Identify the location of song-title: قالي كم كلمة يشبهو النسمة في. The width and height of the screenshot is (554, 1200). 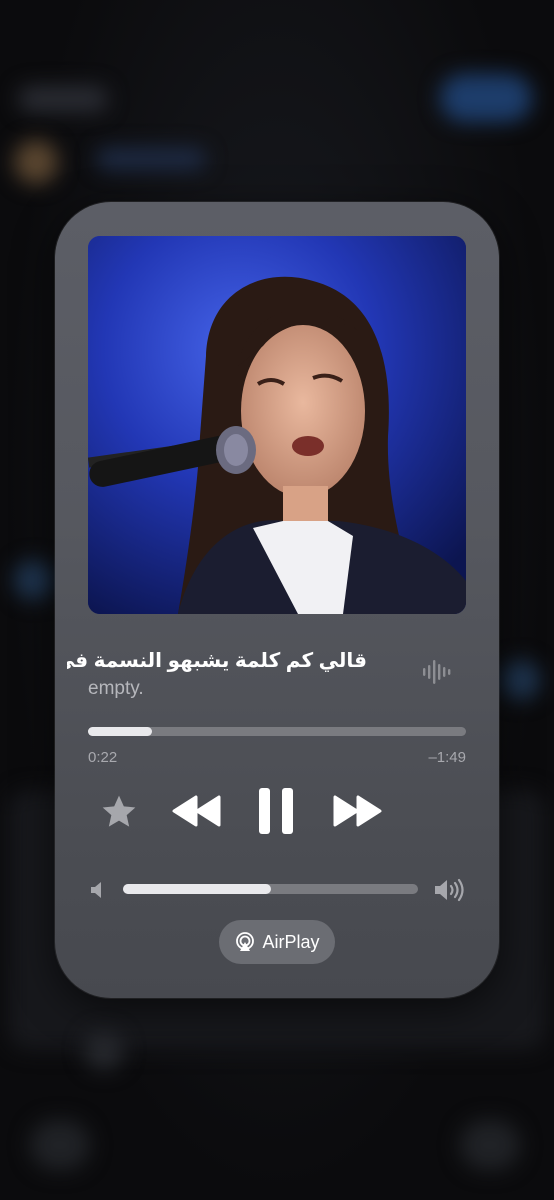
(217, 661).